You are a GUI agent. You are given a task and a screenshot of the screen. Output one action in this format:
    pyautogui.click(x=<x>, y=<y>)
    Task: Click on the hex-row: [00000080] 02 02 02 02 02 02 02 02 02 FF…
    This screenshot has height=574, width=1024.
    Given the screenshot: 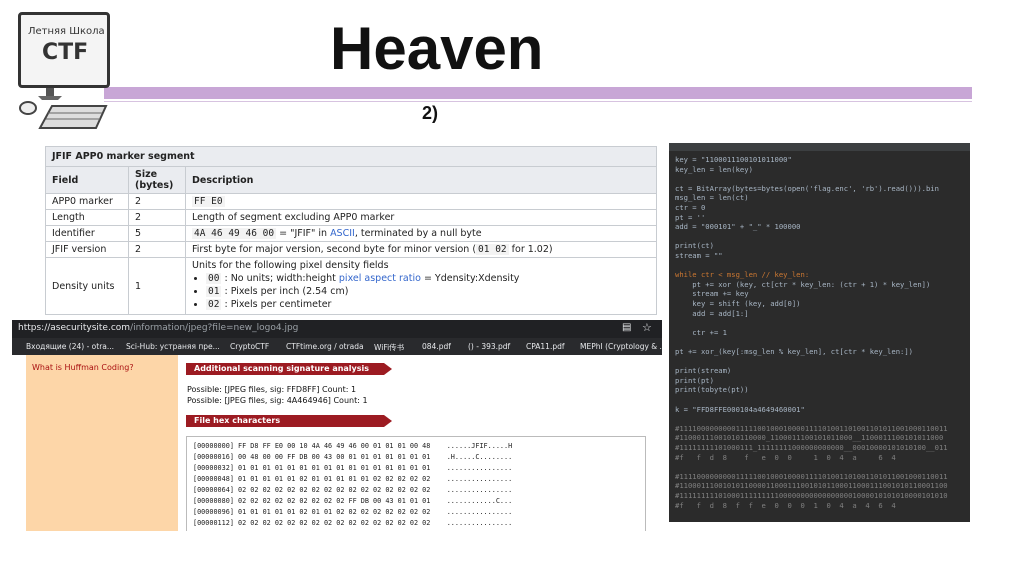 What is the action you would take?
    pyautogui.click(x=353, y=501)
    